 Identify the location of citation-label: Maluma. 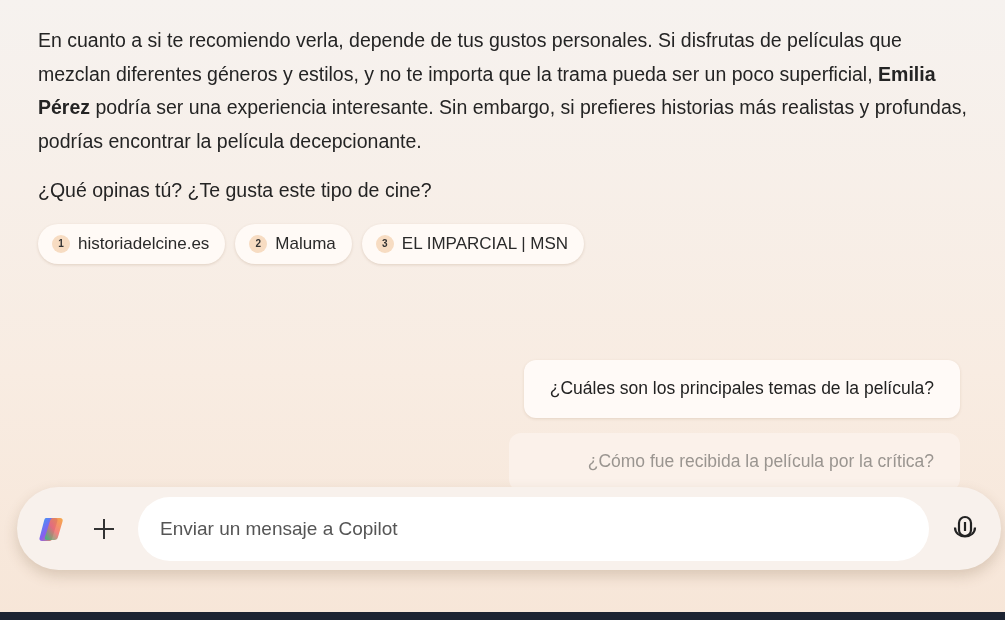
(305, 243).